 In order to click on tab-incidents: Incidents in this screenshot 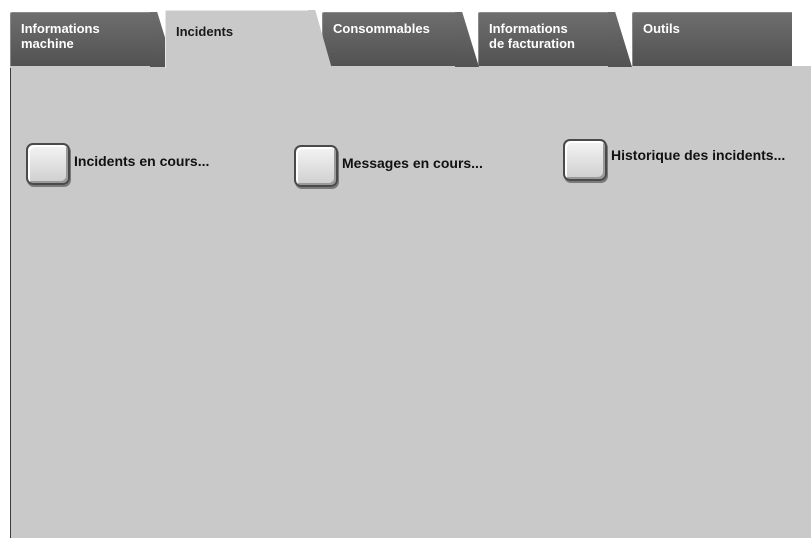, I will do `click(236, 39)`.